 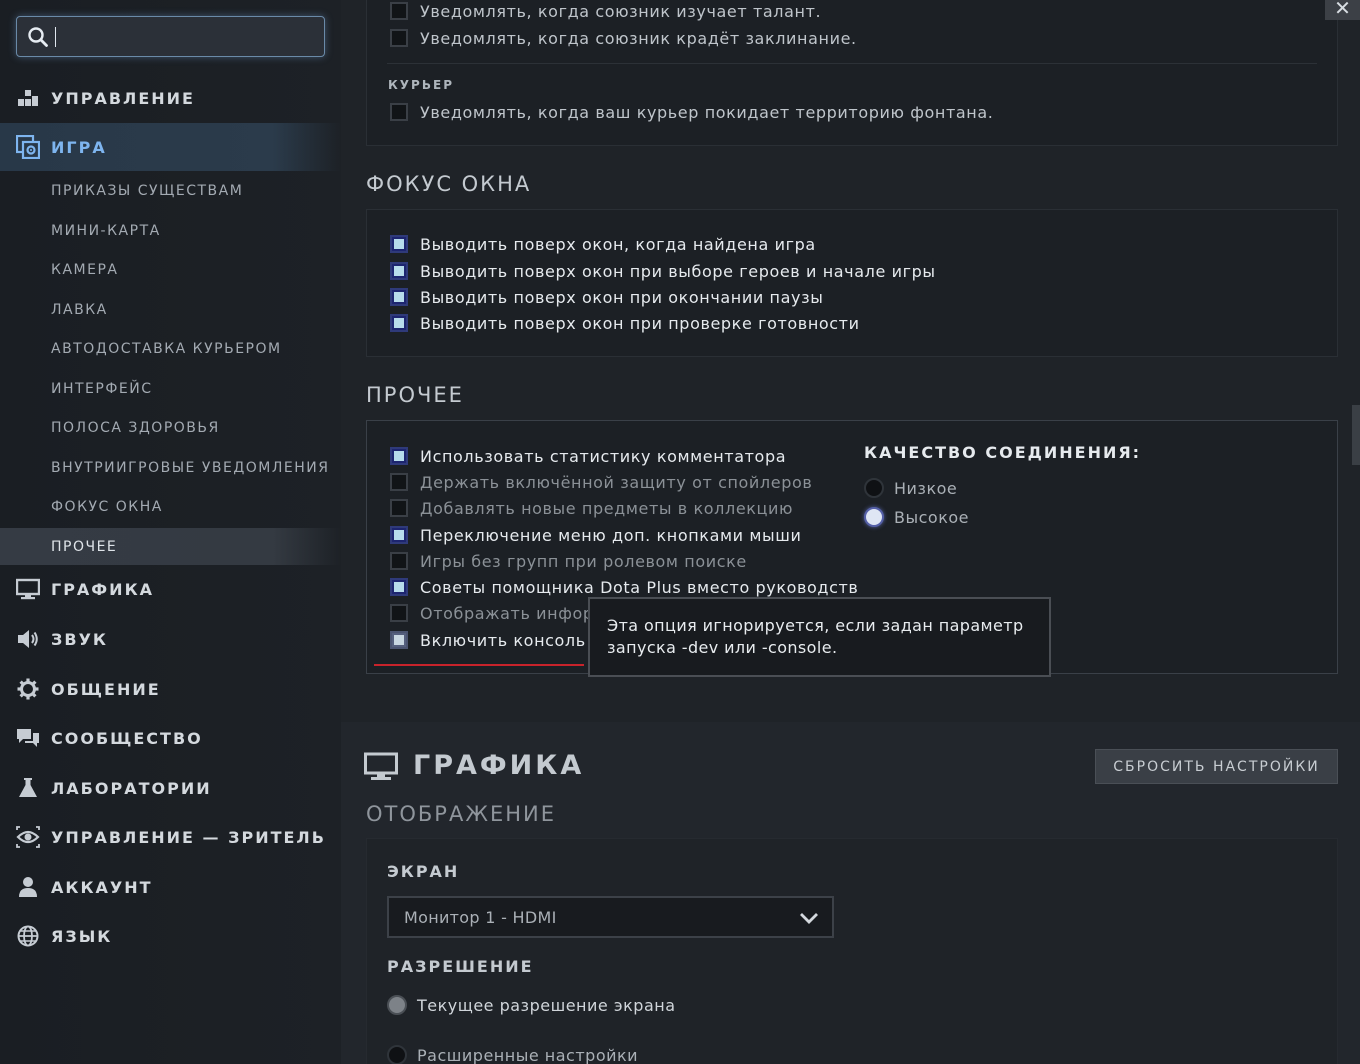 What do you see at coordinates (188, 837) in the screenshot?
I see `sidebar-item-label: УПРАВЛЕНИЕ — ЗРИТЕЛЬ` at bounding box center [188, 837].